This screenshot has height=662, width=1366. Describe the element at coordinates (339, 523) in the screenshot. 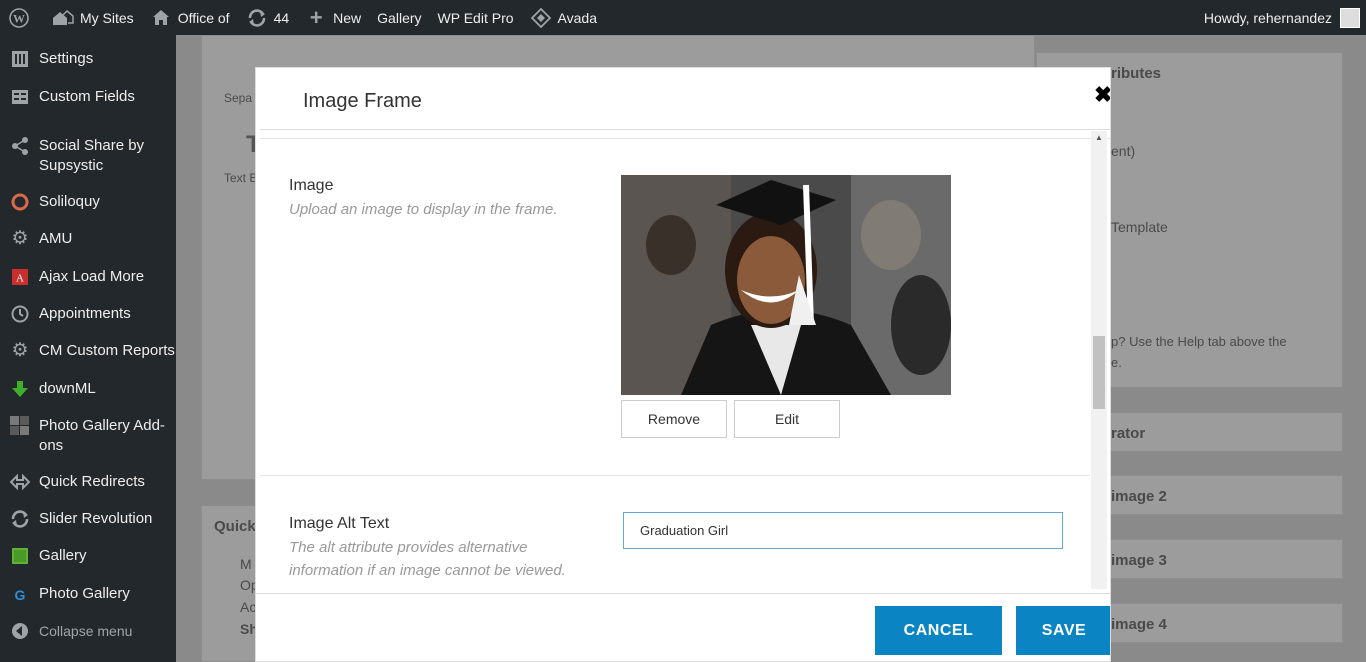

I see `alt-text-field-label: Image Alt Text` at that location.